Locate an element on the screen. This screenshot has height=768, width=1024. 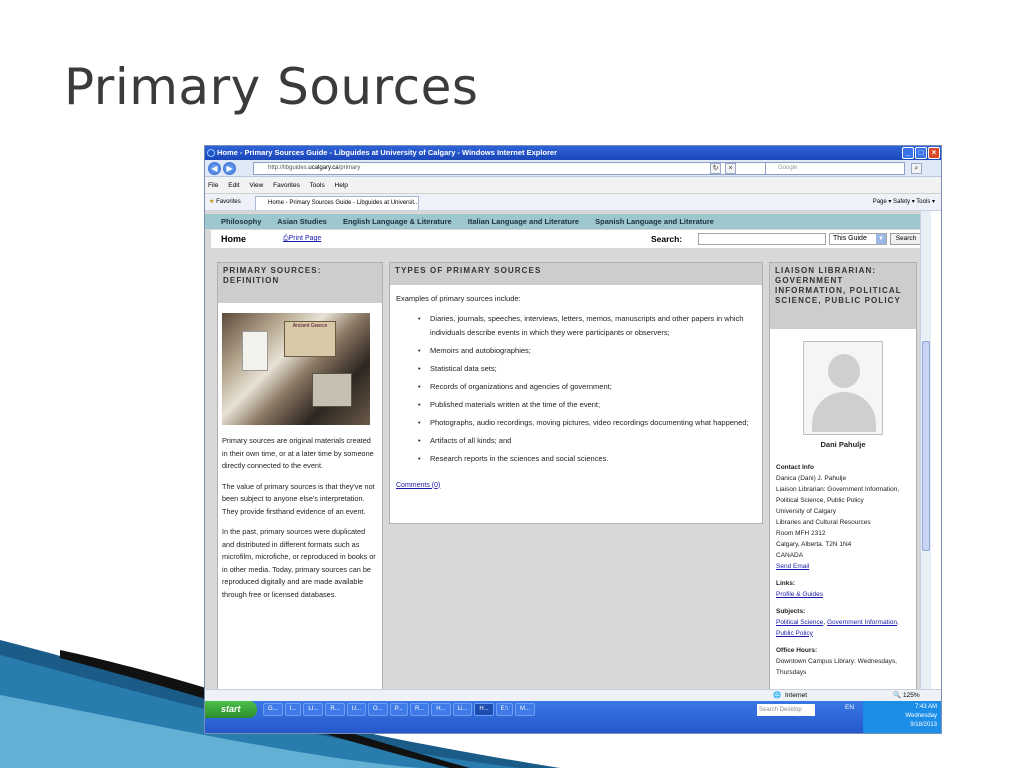
menu-favorites: Favorites is located at coordinates (286, 185).